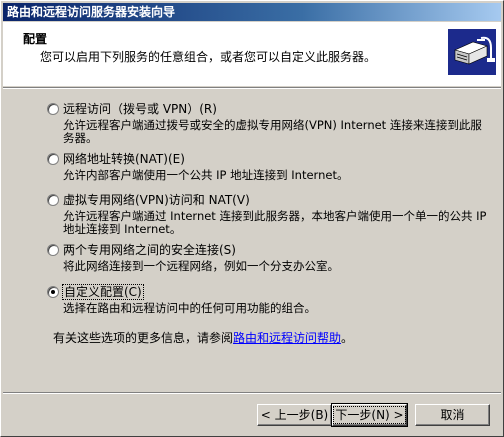 This screenshot has width=504, height=437. Describe the element at coordinates (143, 338) in the screenshot. I see `help-prefix: 有关这些选项的更多信息，请参阅` at that location.